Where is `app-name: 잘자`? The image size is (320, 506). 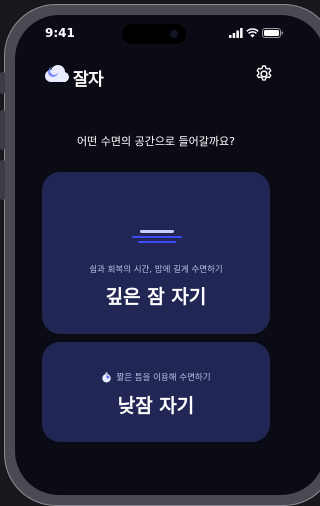
app-name: 잘자 is located at coordinates (88, 80).